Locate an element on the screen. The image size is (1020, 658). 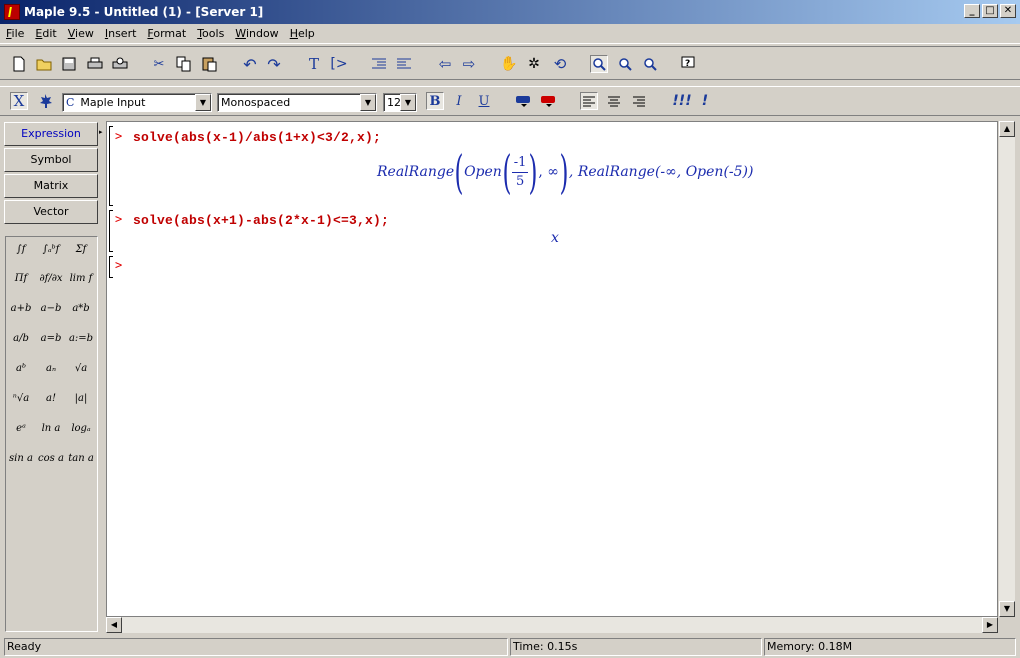
cos-symbol: cos a is located at coordinates (51, 459).